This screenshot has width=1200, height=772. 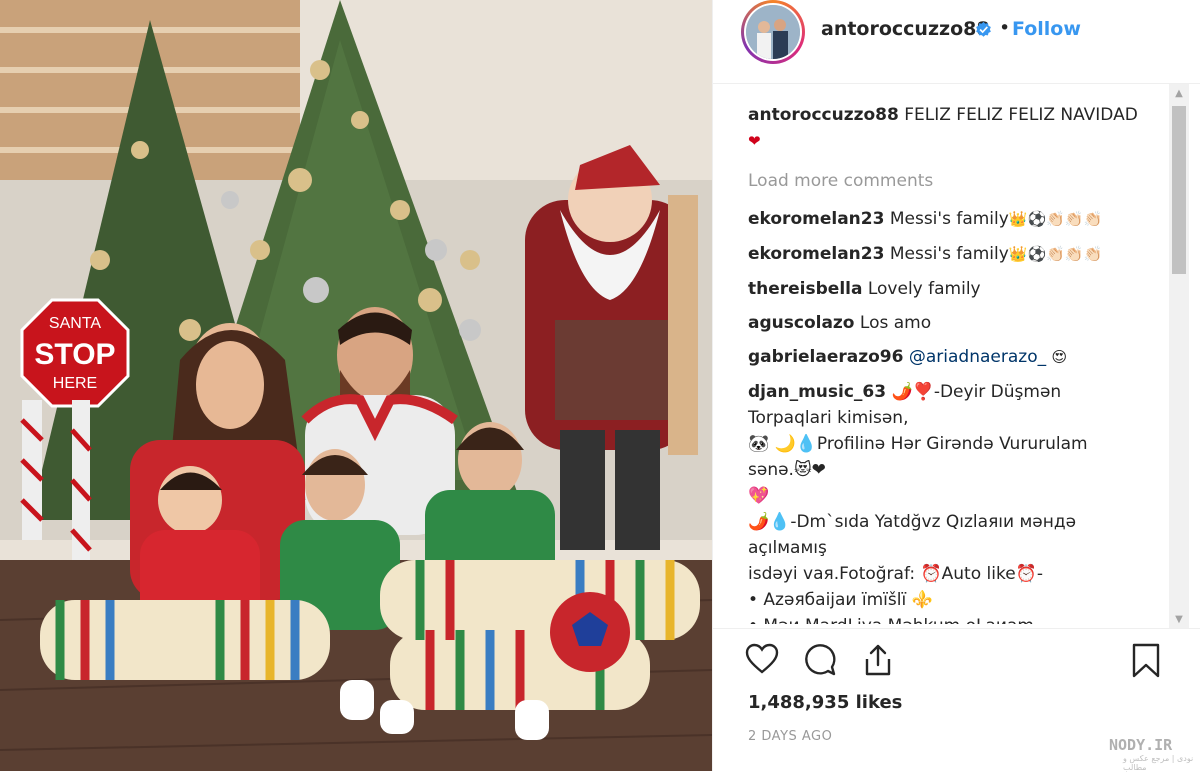 I want to click on watermark-subtitle: نودی | مرجع عکس و مطالب, so click(x=1158, y=763).